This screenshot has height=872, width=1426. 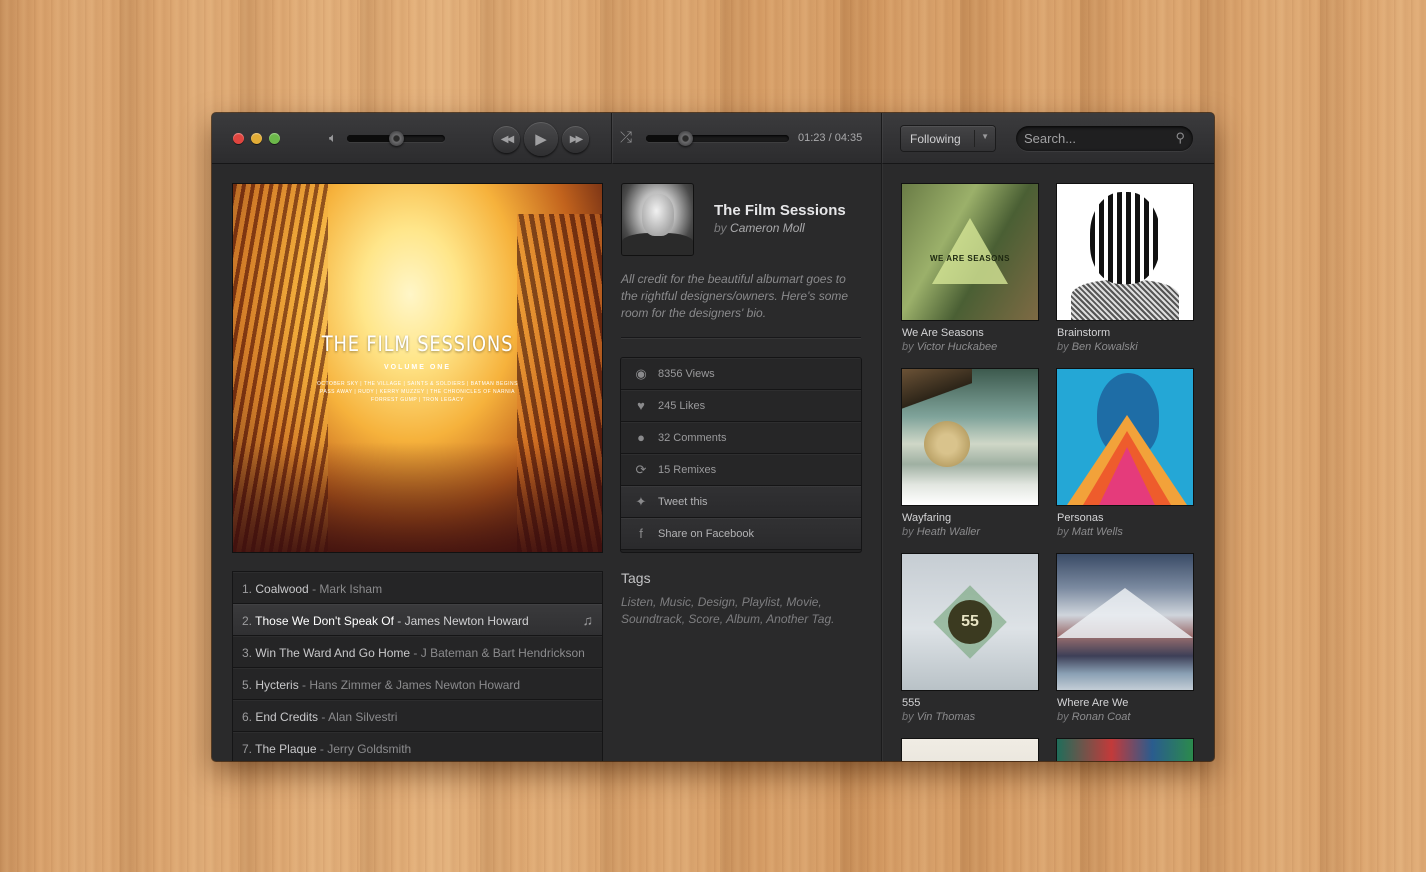 I want to click on related-album-byline: by Ben Kowalski, so click(x=1097, y=347).